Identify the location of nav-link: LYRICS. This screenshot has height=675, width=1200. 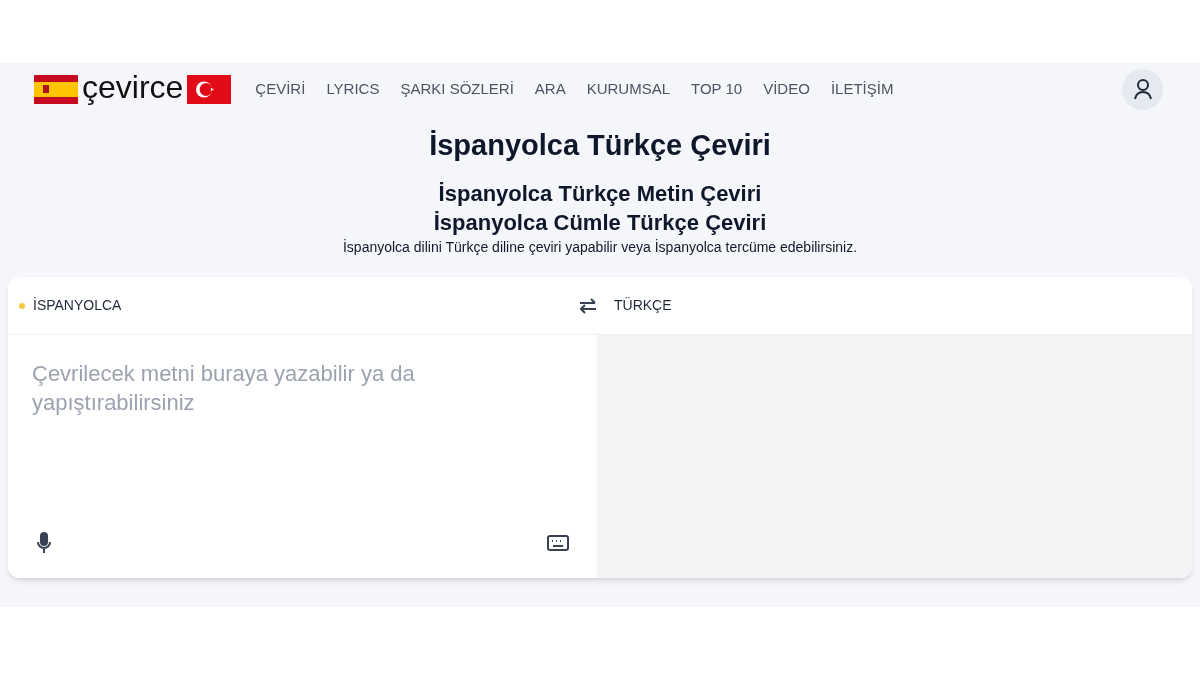
(353, 89).